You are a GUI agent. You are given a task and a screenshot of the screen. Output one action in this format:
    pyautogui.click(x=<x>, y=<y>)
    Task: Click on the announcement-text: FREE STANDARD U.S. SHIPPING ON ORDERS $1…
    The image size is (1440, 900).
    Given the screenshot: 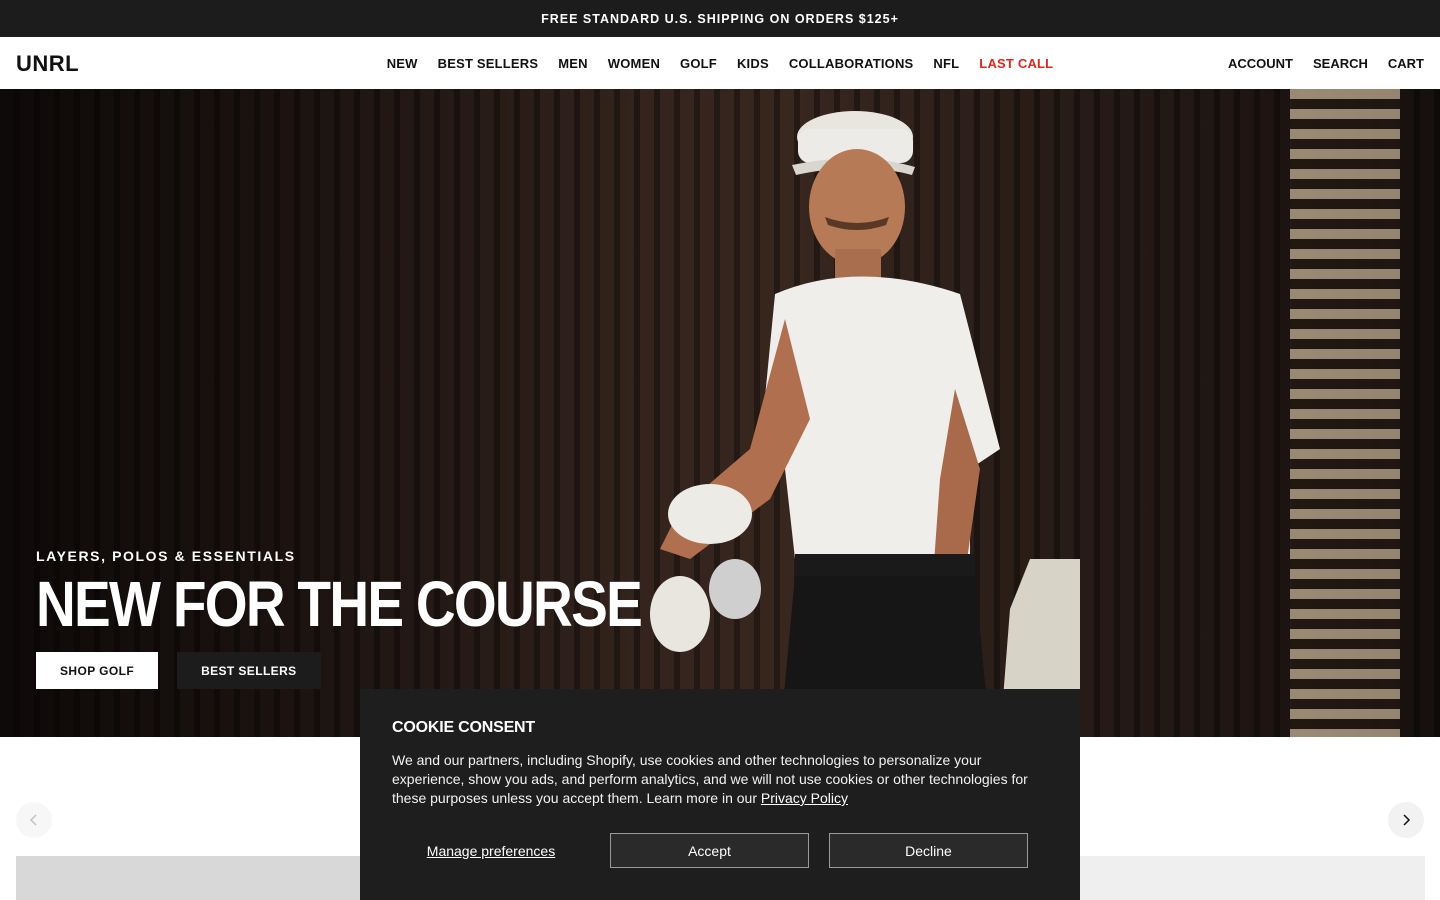 What is the action you would take?
    pyautogui.click(x=720, y=18)
    